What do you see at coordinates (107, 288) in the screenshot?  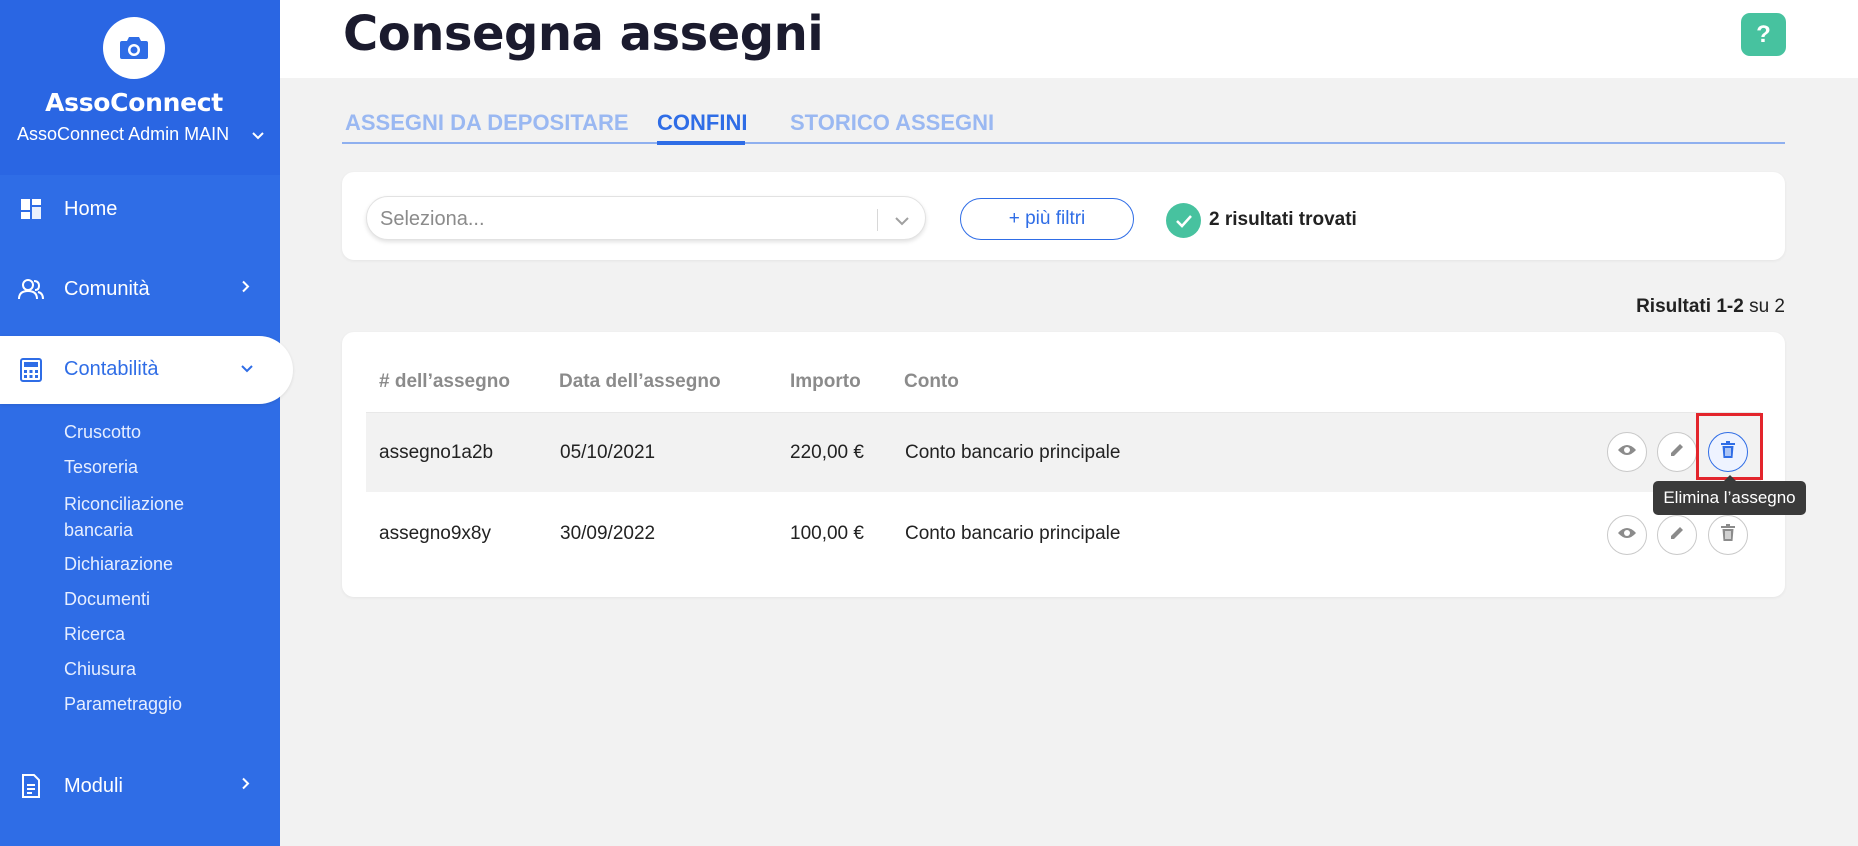 I see `sidebar-item-label: Comunità` at bounding box center [107, 288].